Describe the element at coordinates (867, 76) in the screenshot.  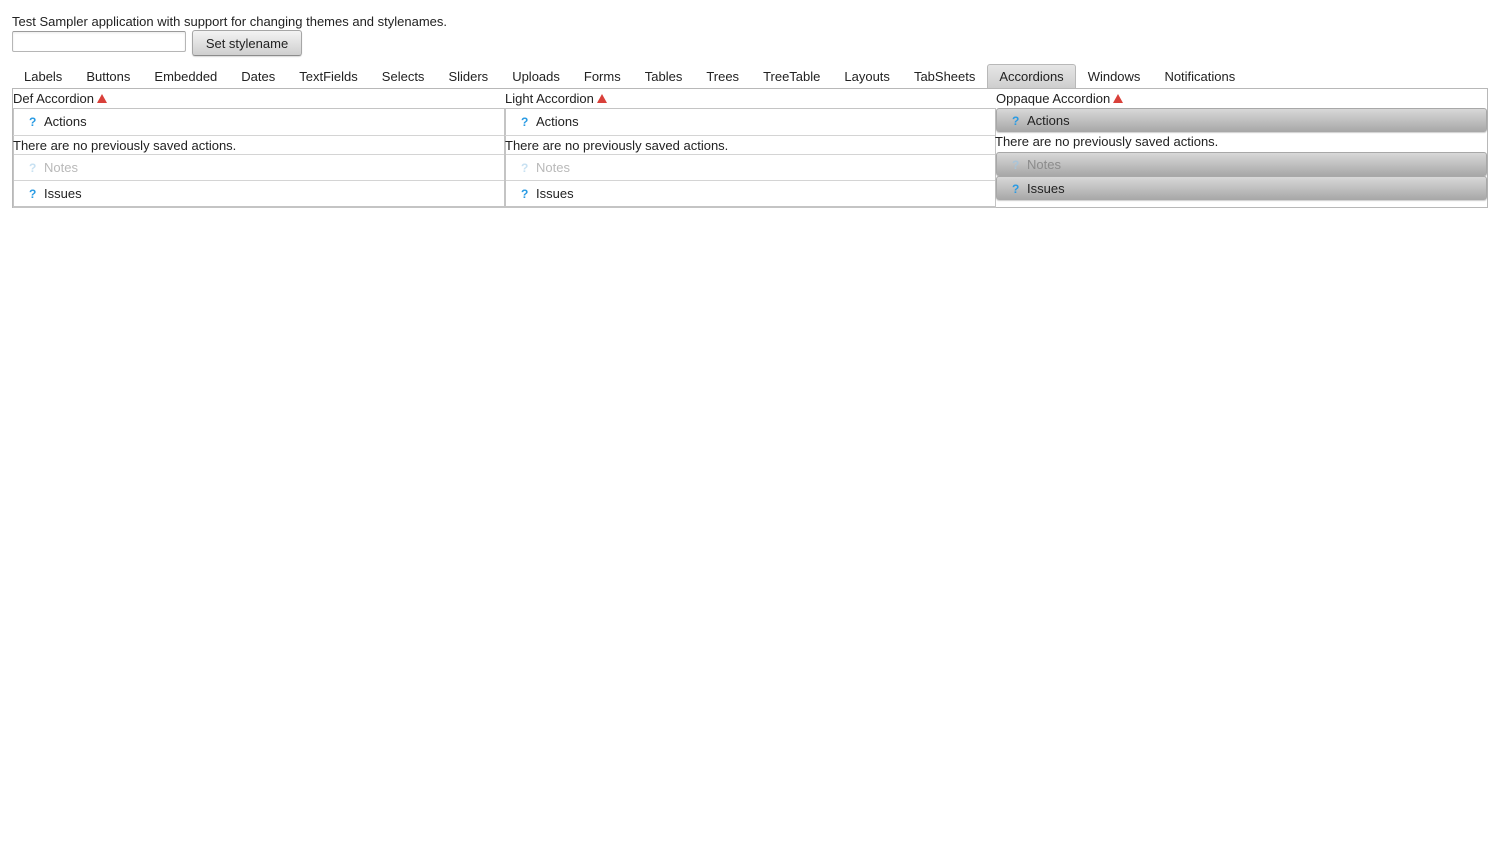
I see `tab-layouts: Layouts` at that location.